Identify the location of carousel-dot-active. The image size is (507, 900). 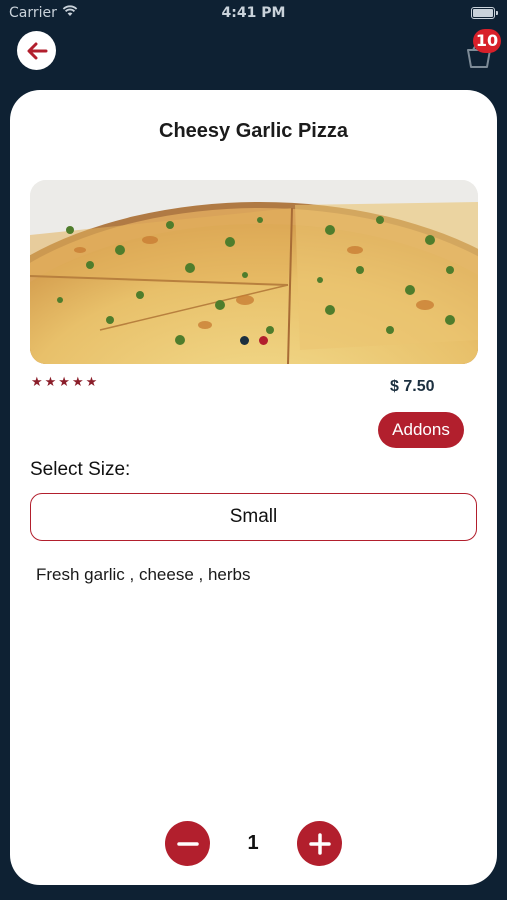
(244, 340).